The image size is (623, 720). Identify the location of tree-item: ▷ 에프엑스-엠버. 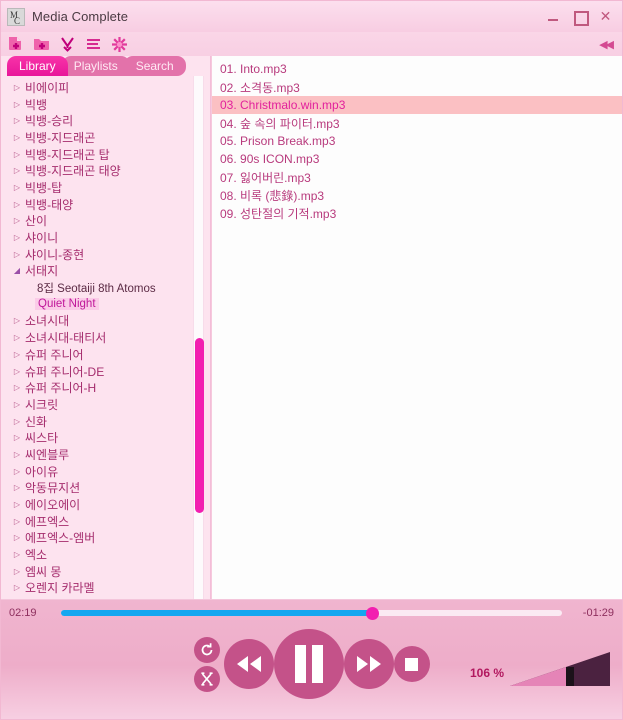
(107, 538).